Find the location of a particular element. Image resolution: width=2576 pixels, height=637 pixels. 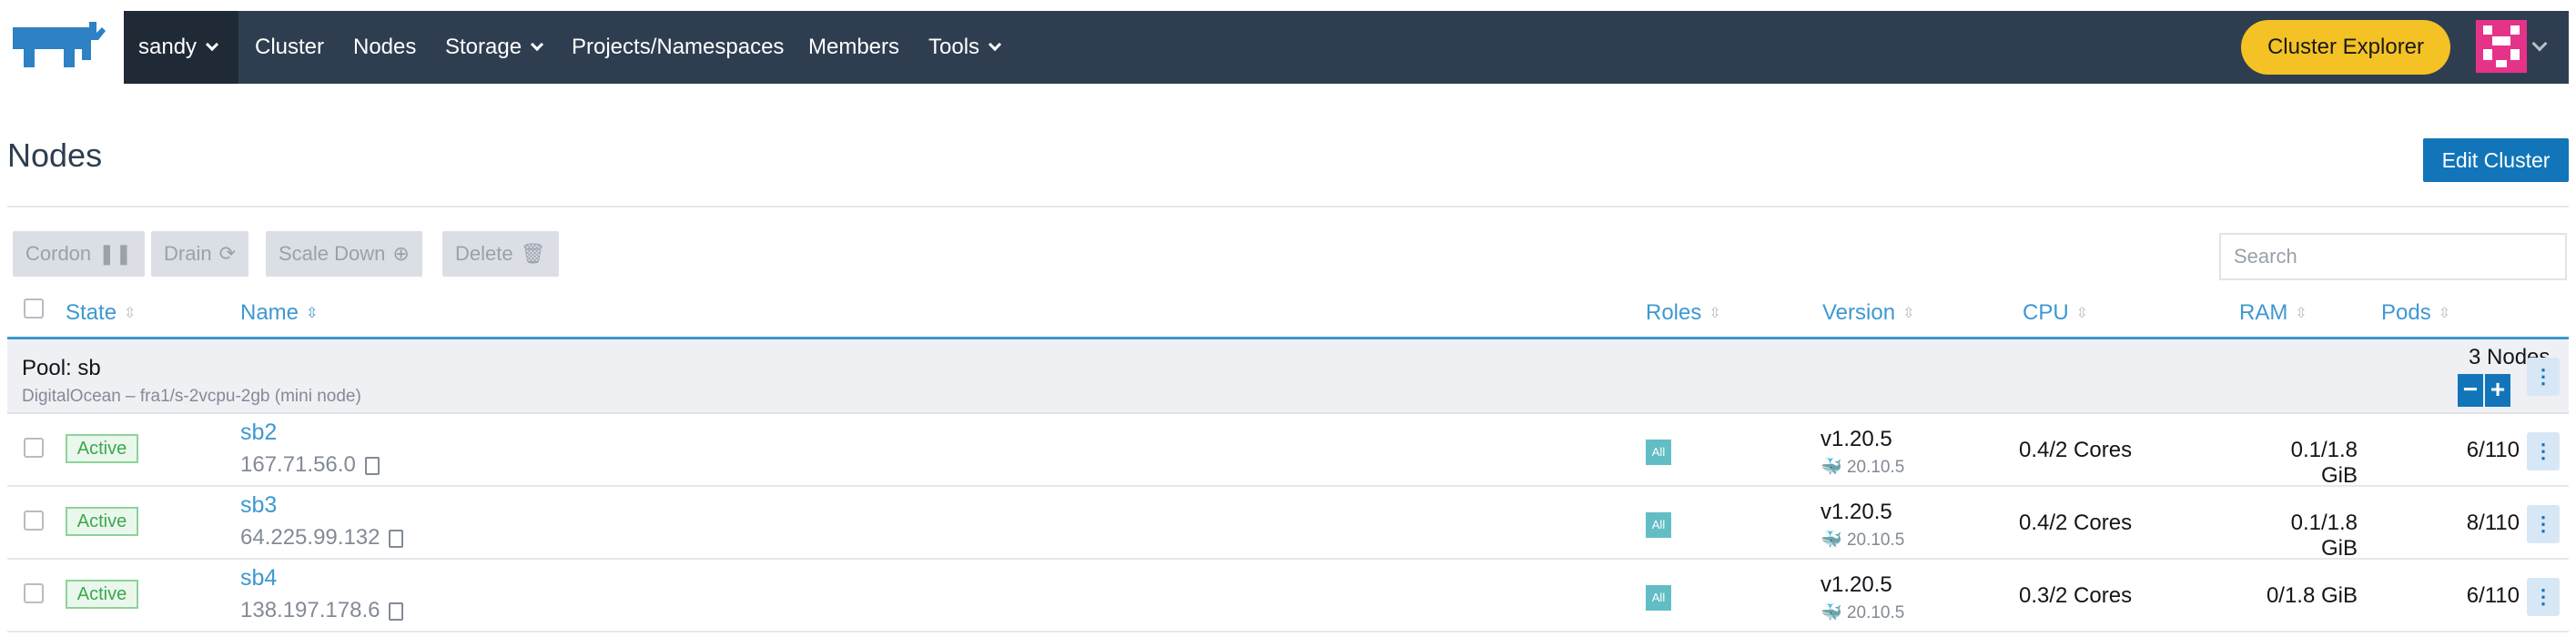

column-roles-label: Roles is located at coordinates (1674, 313).